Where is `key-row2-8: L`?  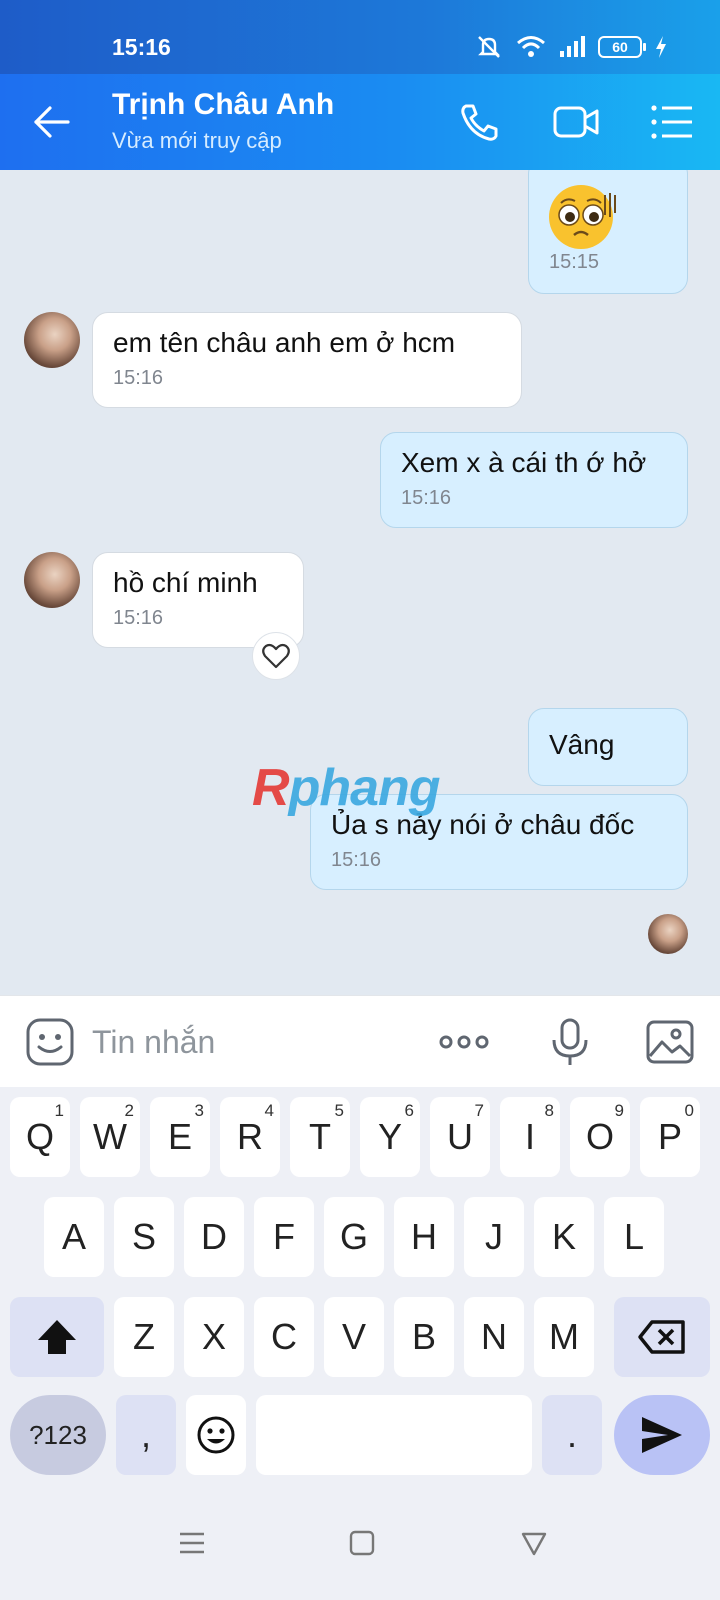 key-row2-8: L is located at coordinates (634, 1237).